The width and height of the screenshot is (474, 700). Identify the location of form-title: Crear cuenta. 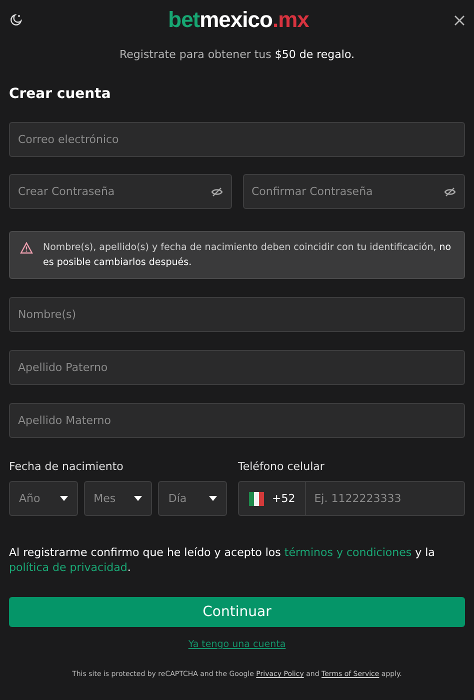
(60, 94).